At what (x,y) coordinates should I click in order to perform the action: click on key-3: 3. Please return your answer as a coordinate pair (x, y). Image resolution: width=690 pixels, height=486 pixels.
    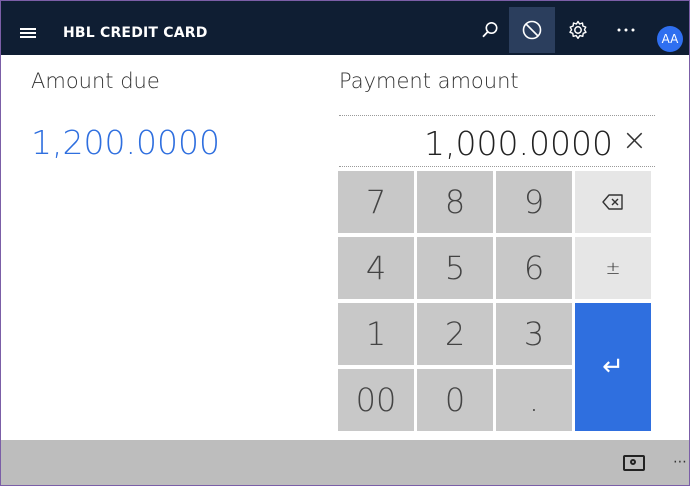
    Looking at the image, I should click on (534, 334).